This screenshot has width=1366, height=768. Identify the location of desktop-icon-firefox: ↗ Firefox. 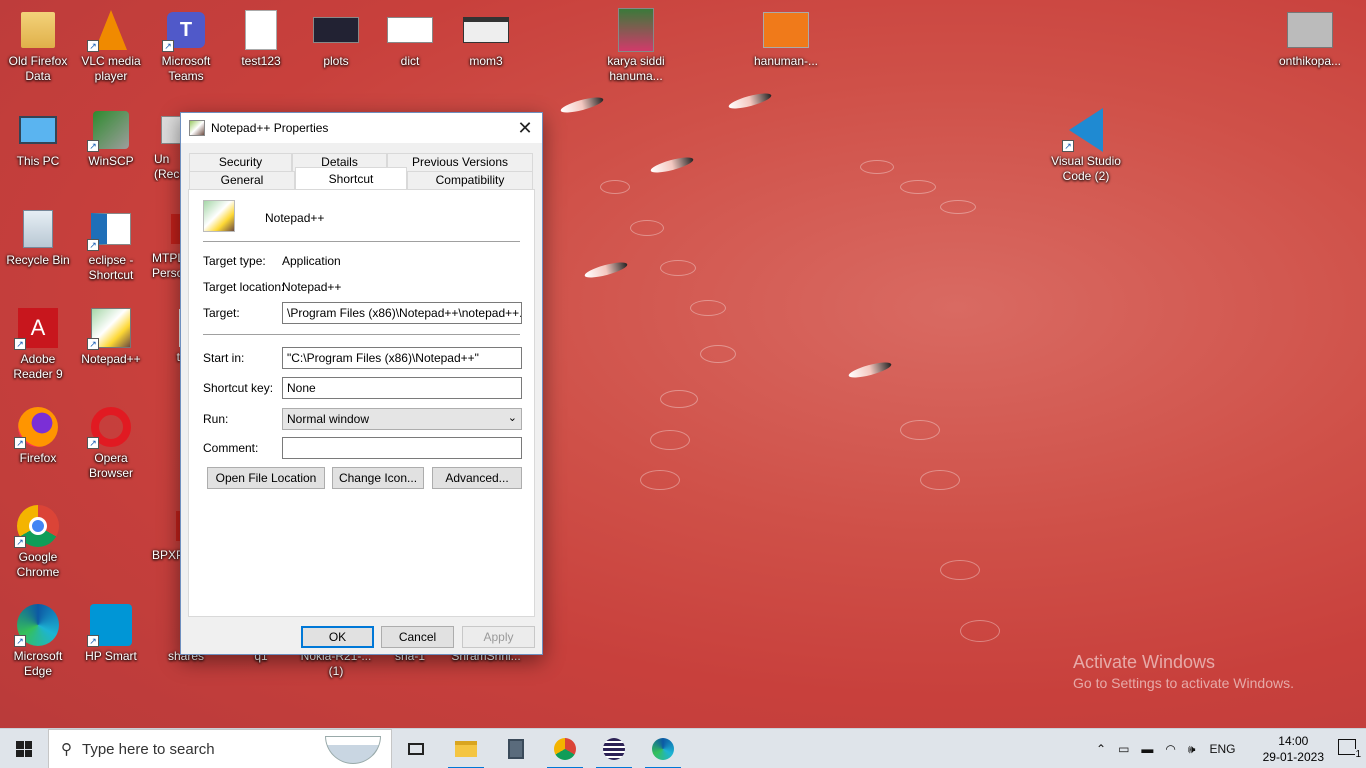
(38, 435).